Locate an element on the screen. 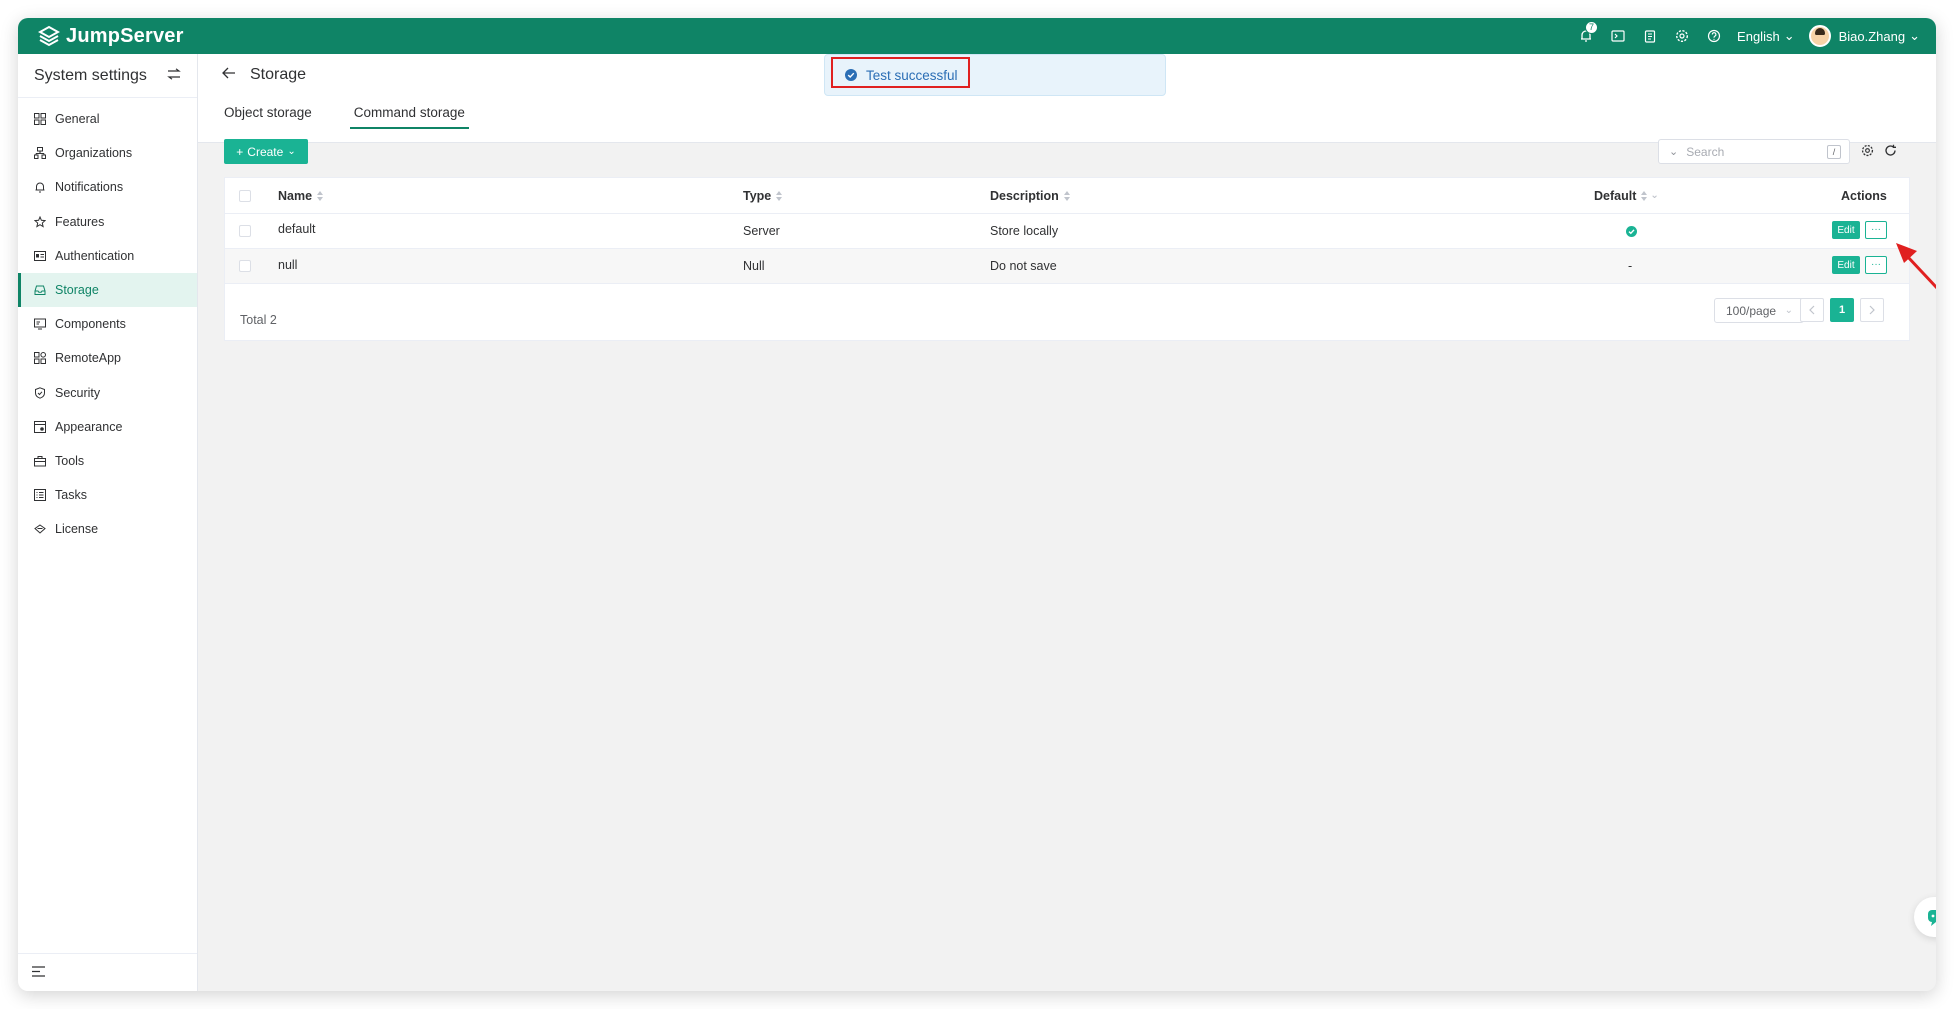  chat-assistant-button is located at coordinates (1925, 917).